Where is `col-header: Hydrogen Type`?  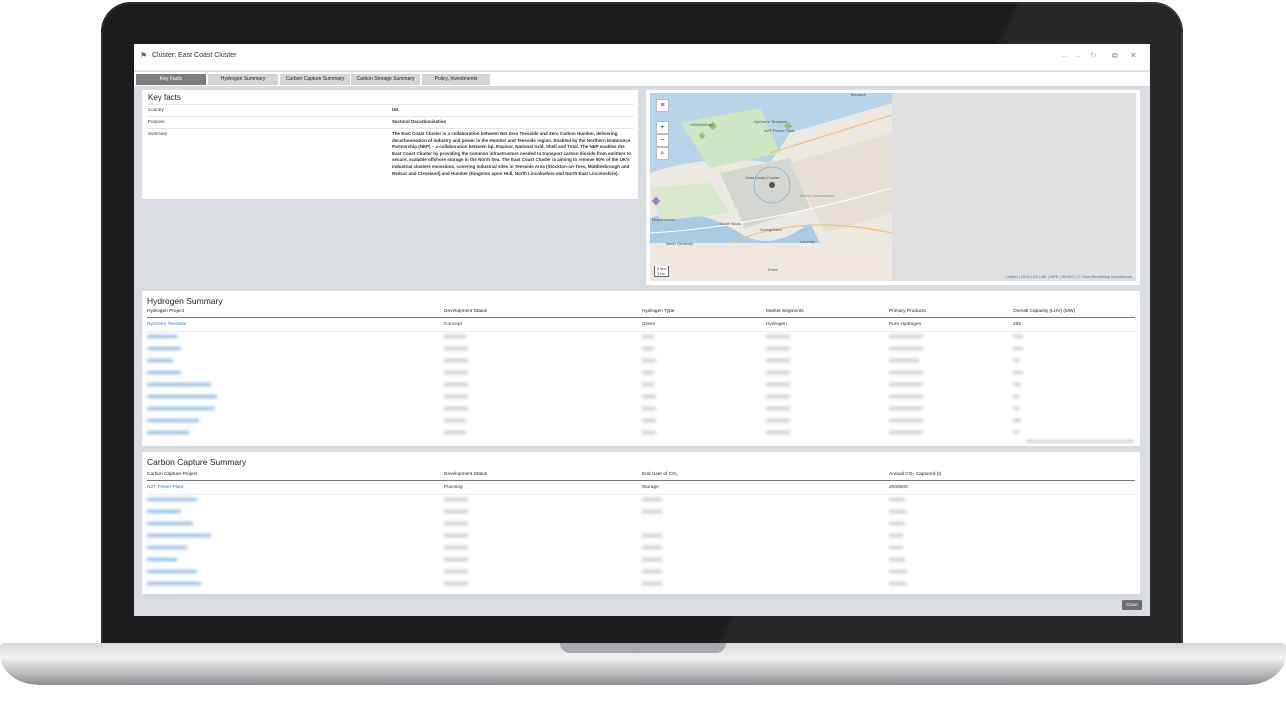 col-header: Hydrogen Type is located at coordinates (658, 311).